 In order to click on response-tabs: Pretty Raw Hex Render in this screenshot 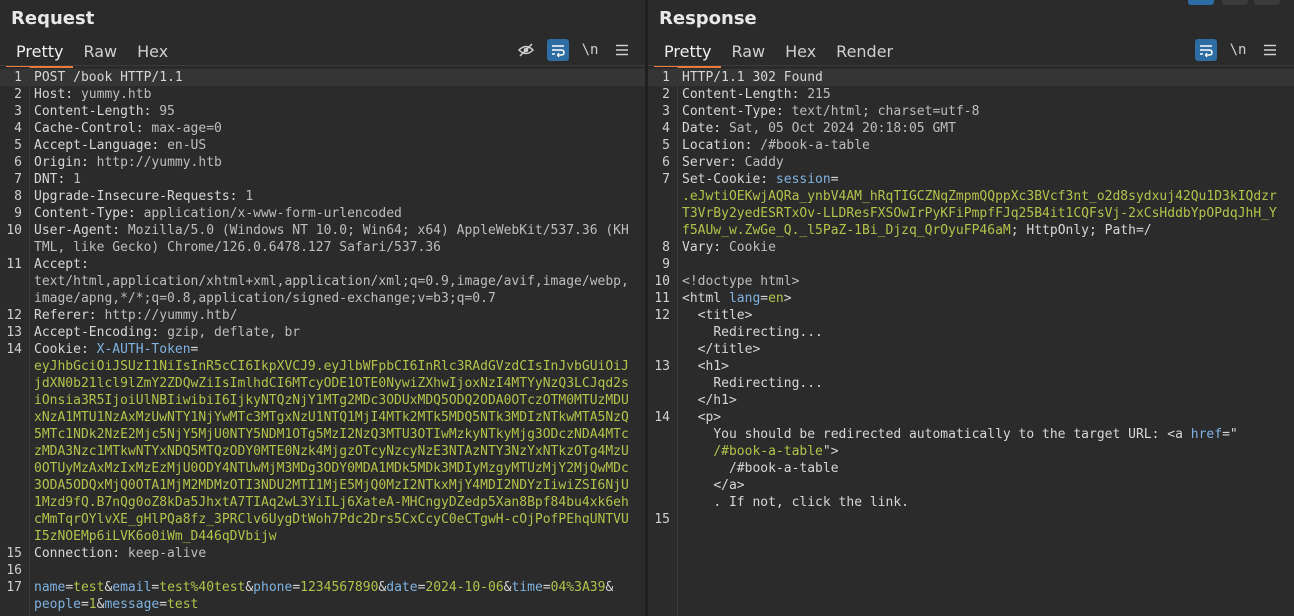, I will do `click(778, 54)`.